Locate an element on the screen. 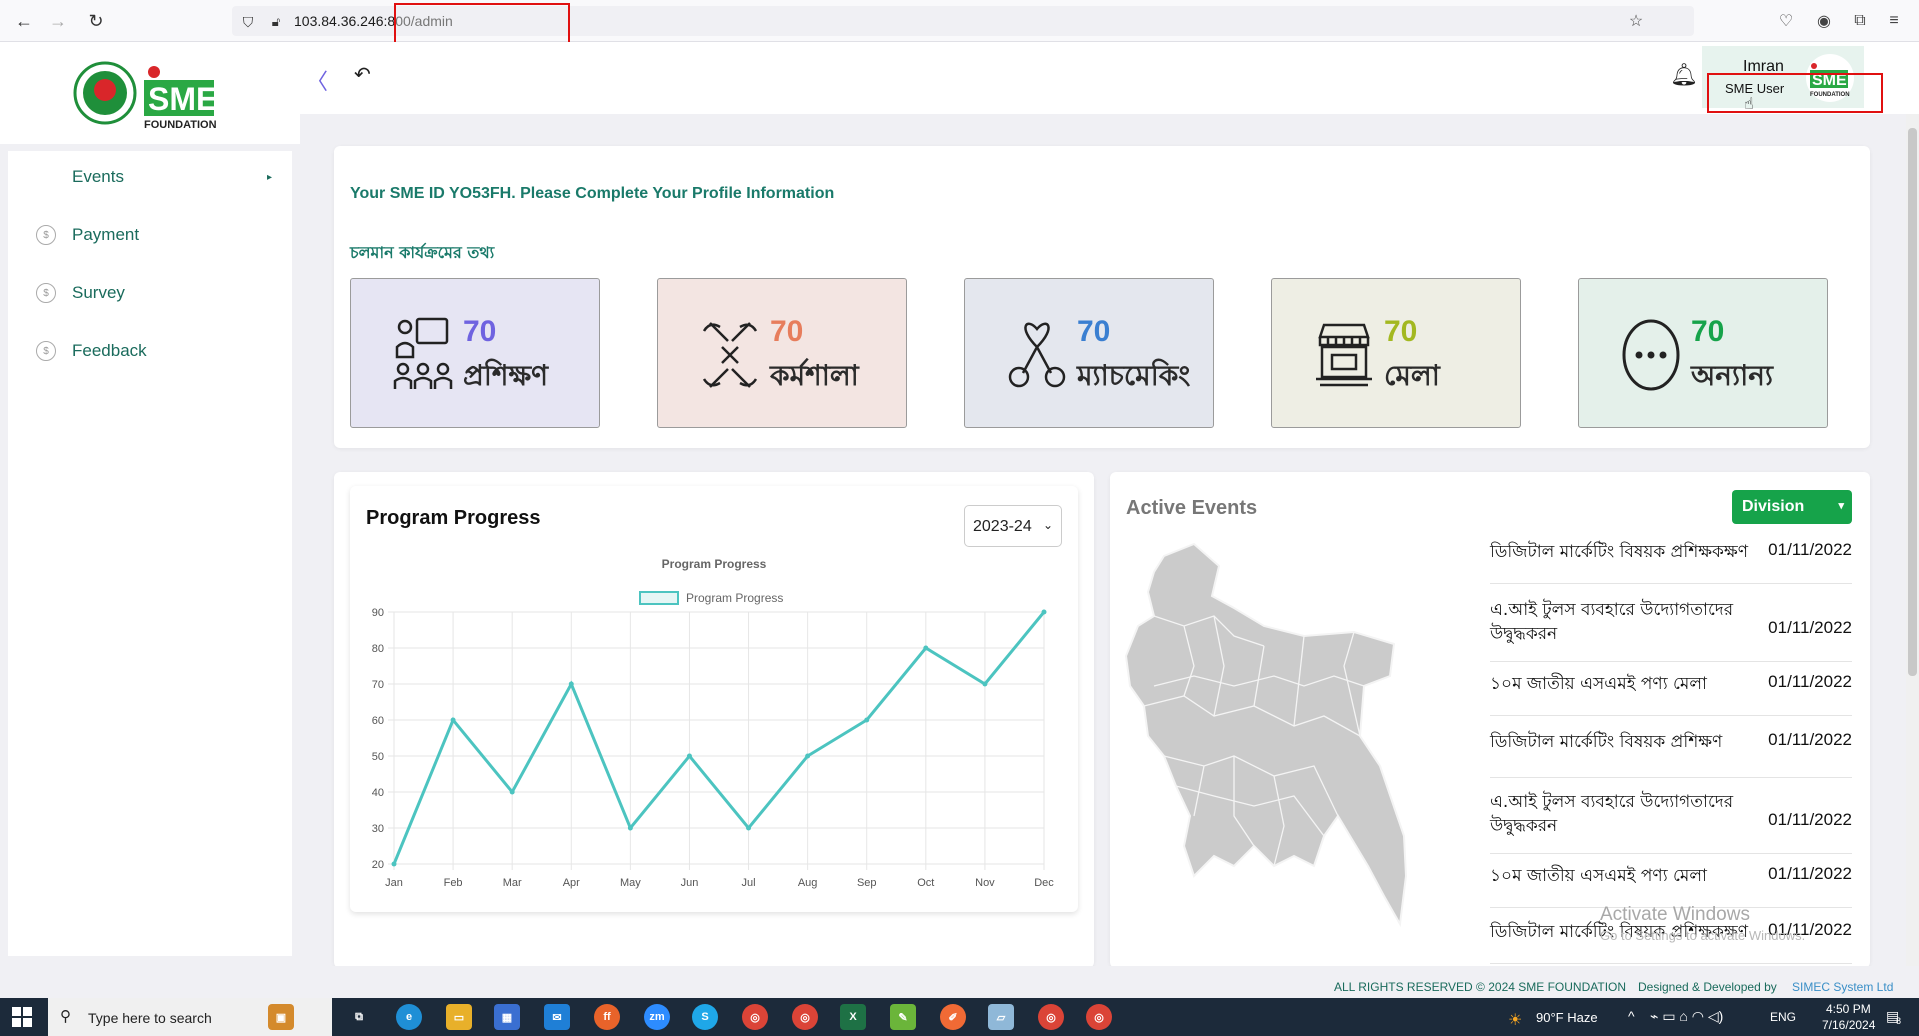 The width and height of the screenshot is (1919, 1036). footer-company-link: SIMEC System Ltd is located at coordinates (1842, 987).